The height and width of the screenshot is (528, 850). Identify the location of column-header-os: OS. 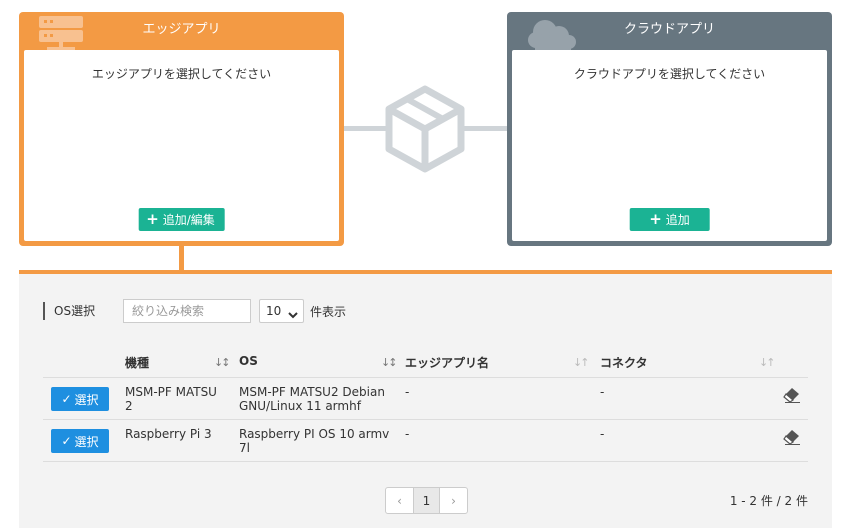
(248, 361).